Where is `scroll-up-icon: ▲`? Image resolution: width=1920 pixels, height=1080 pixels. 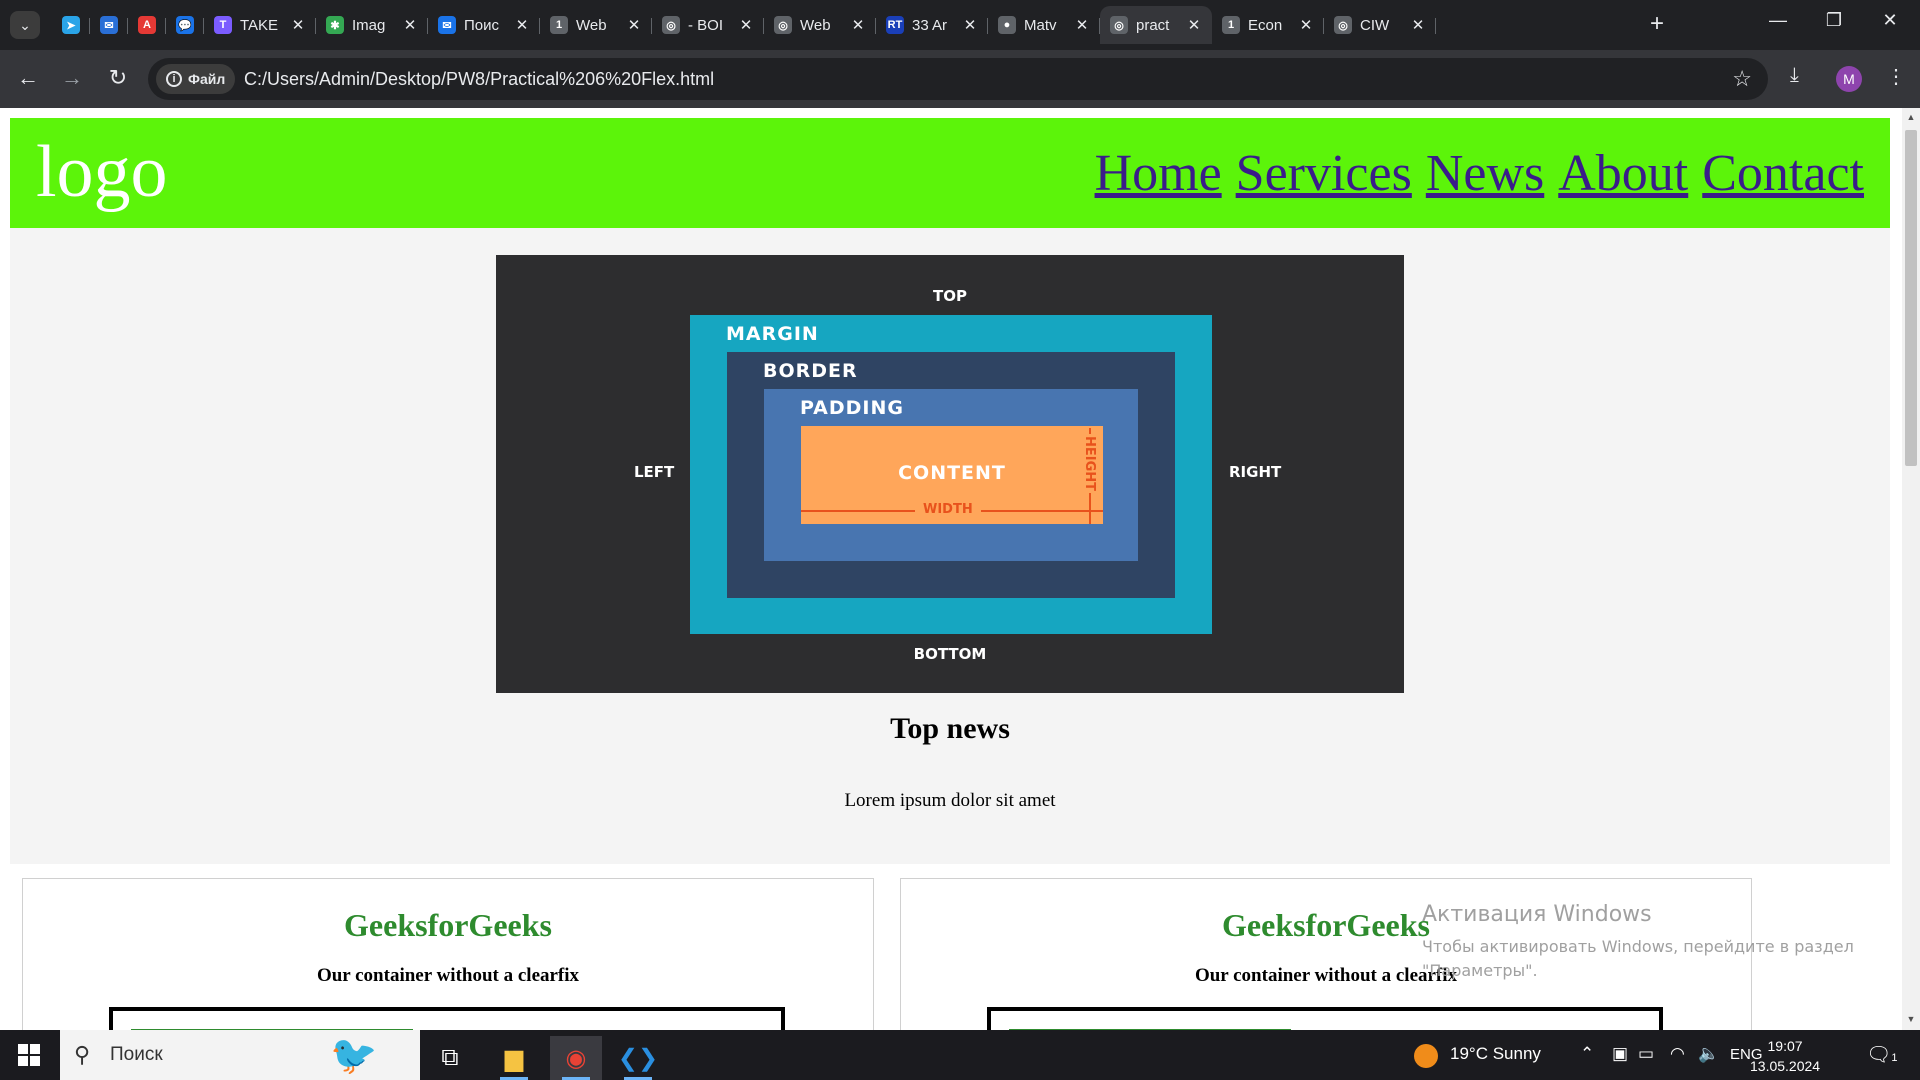 scroll-up-icon: ▲ is located at coordinates (1911, 117).